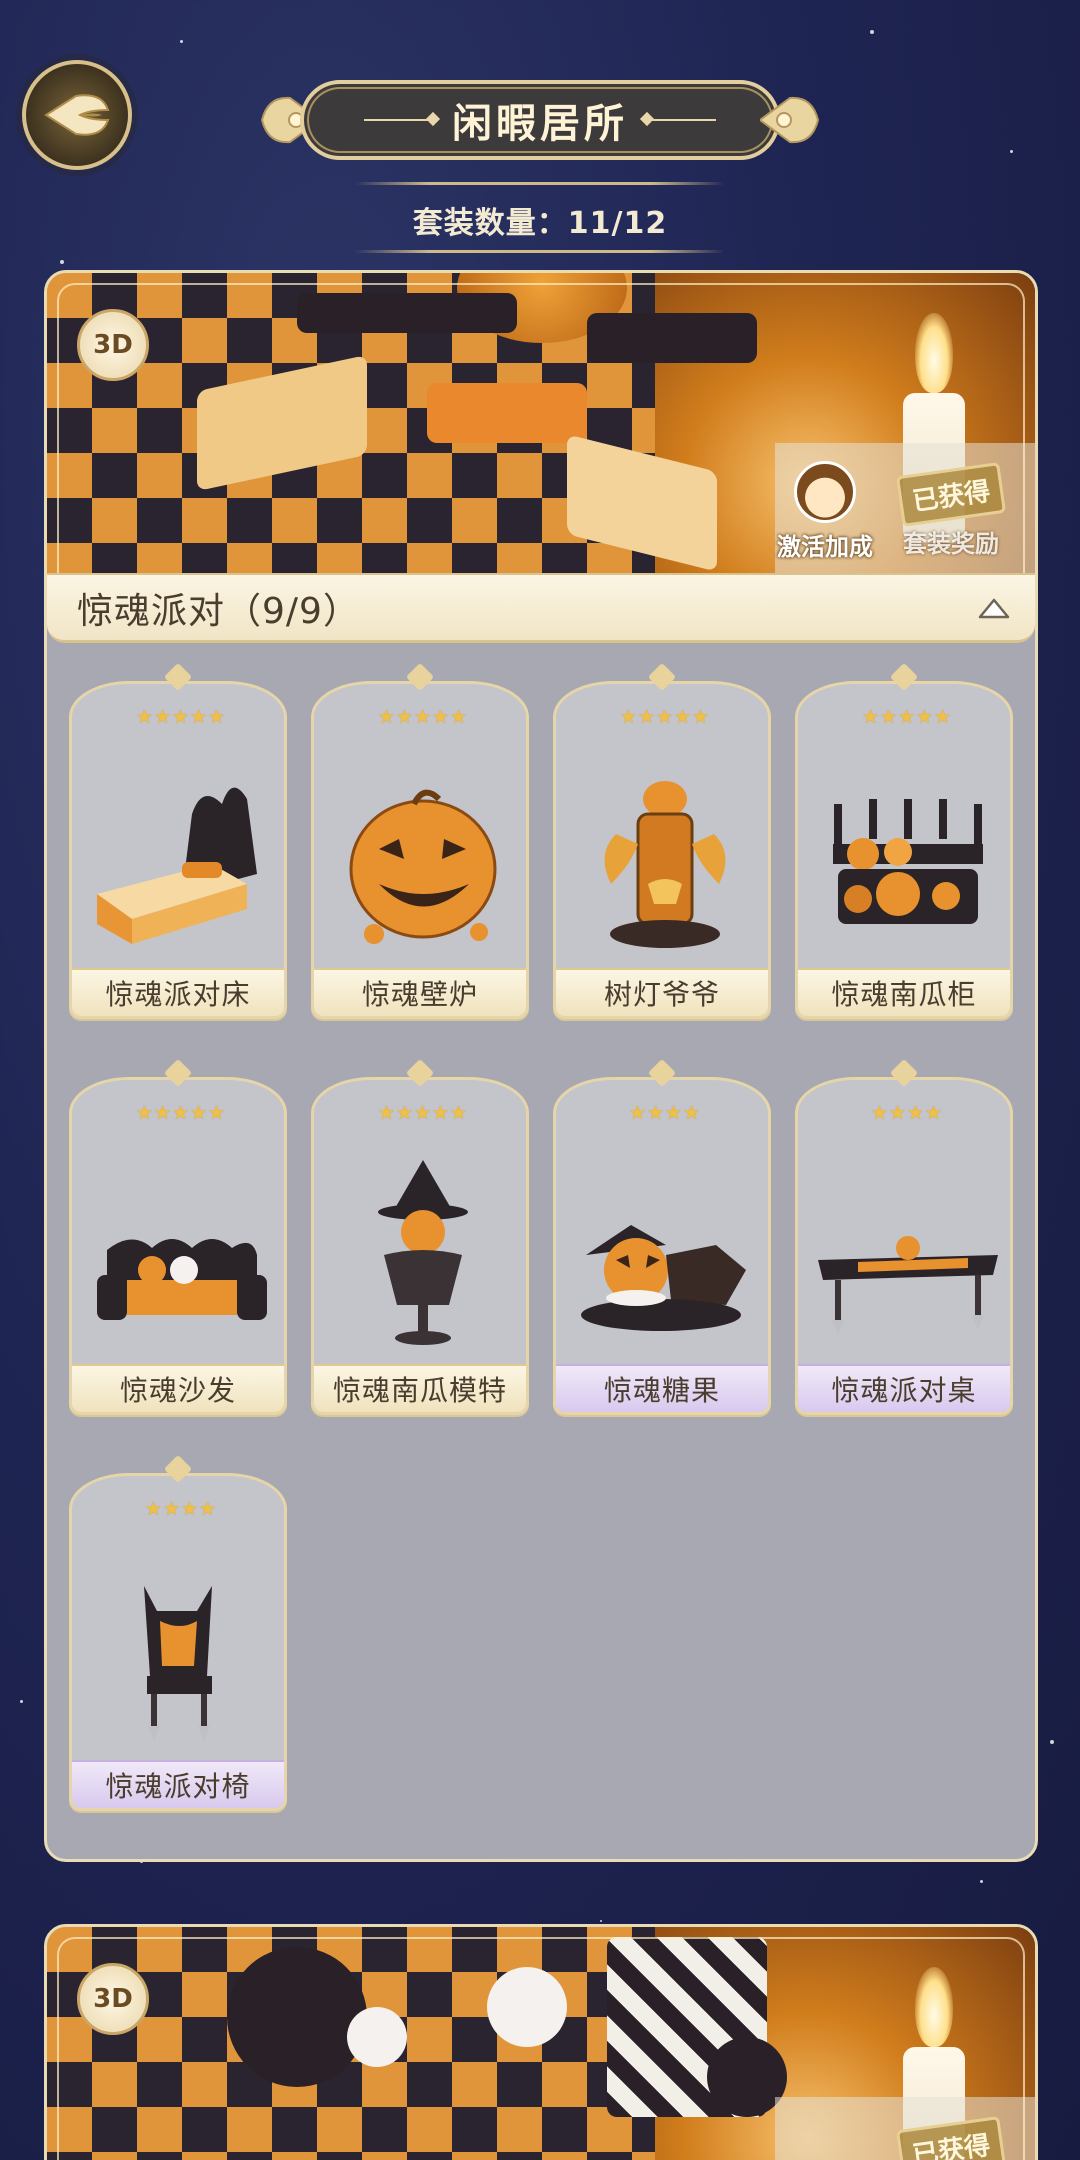 The width and height of the screenshot is (1080, 2160). What do you see at coordinates (665, 864) in the screenshot?
I see `tree-lamp-icon` at bounding box center [665, 864].